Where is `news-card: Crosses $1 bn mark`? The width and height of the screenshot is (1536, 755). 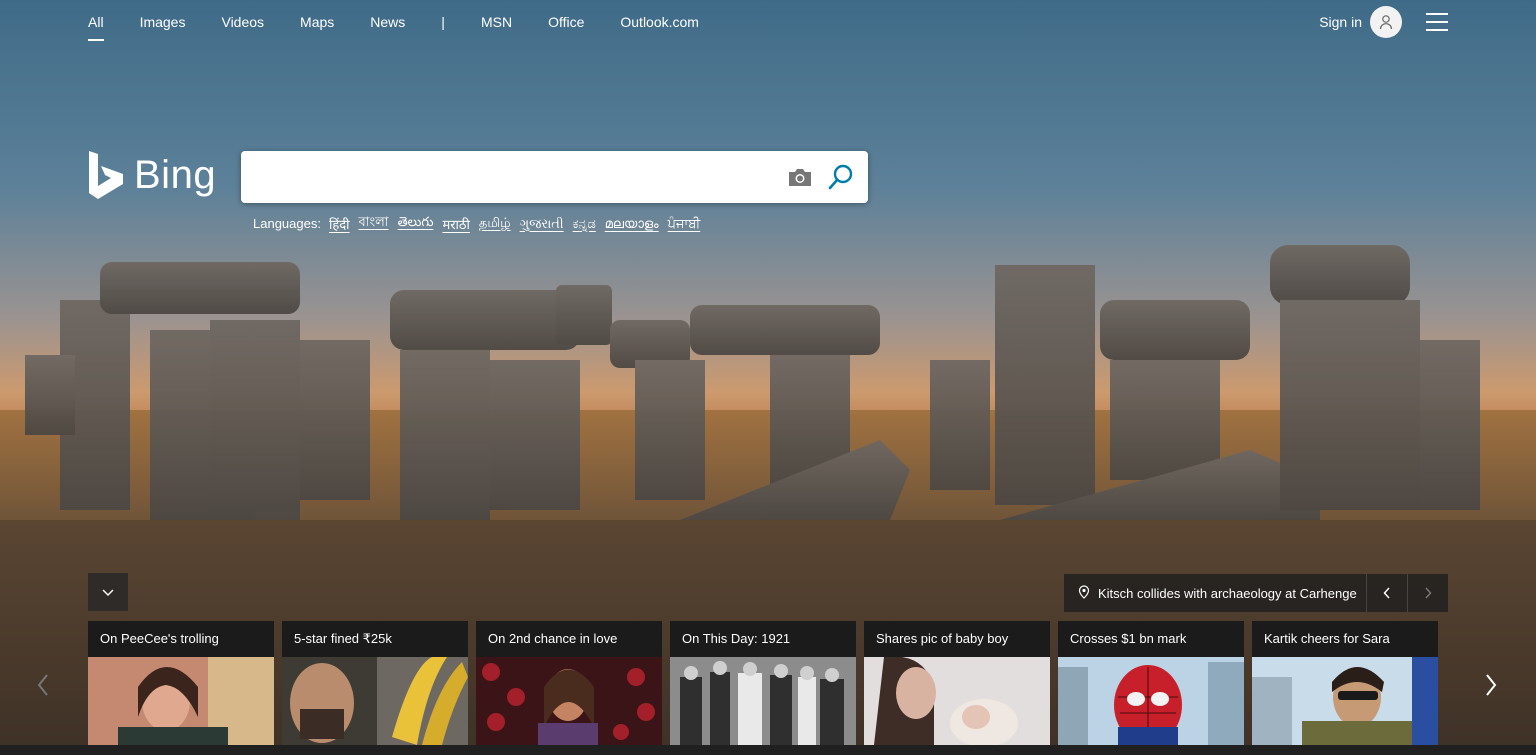 news-card: Crosses $1 bn mark is located at coordinates (1151, 683).